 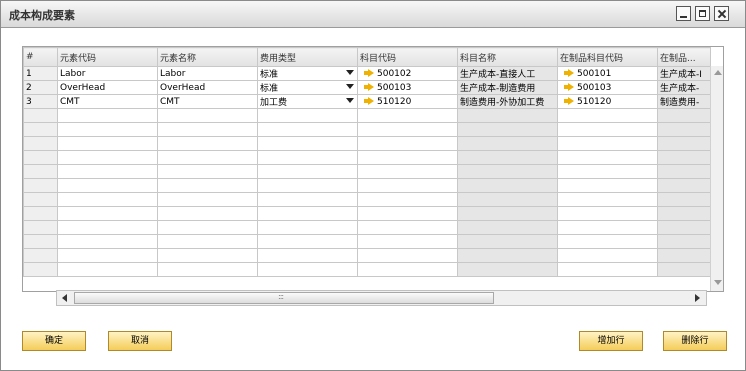 What do you see at coordinates (684, 87) in the screenshot?
I see `cell-wip_name: 生产成本-` at bounding box center [684, 87].